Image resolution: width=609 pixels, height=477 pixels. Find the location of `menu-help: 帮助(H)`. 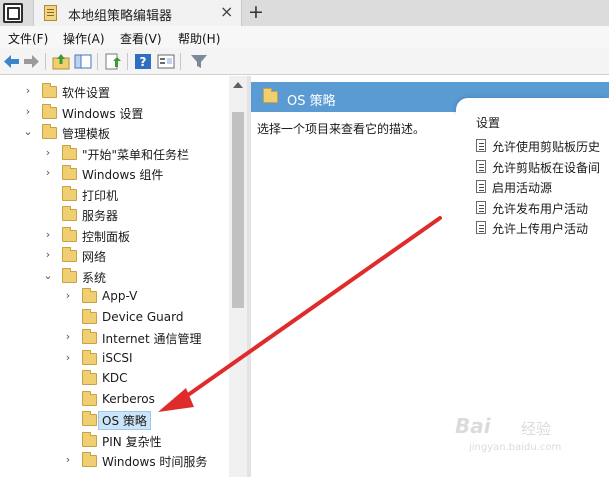

menu-help: 帮助(H) is located at coordinates (199, 38).